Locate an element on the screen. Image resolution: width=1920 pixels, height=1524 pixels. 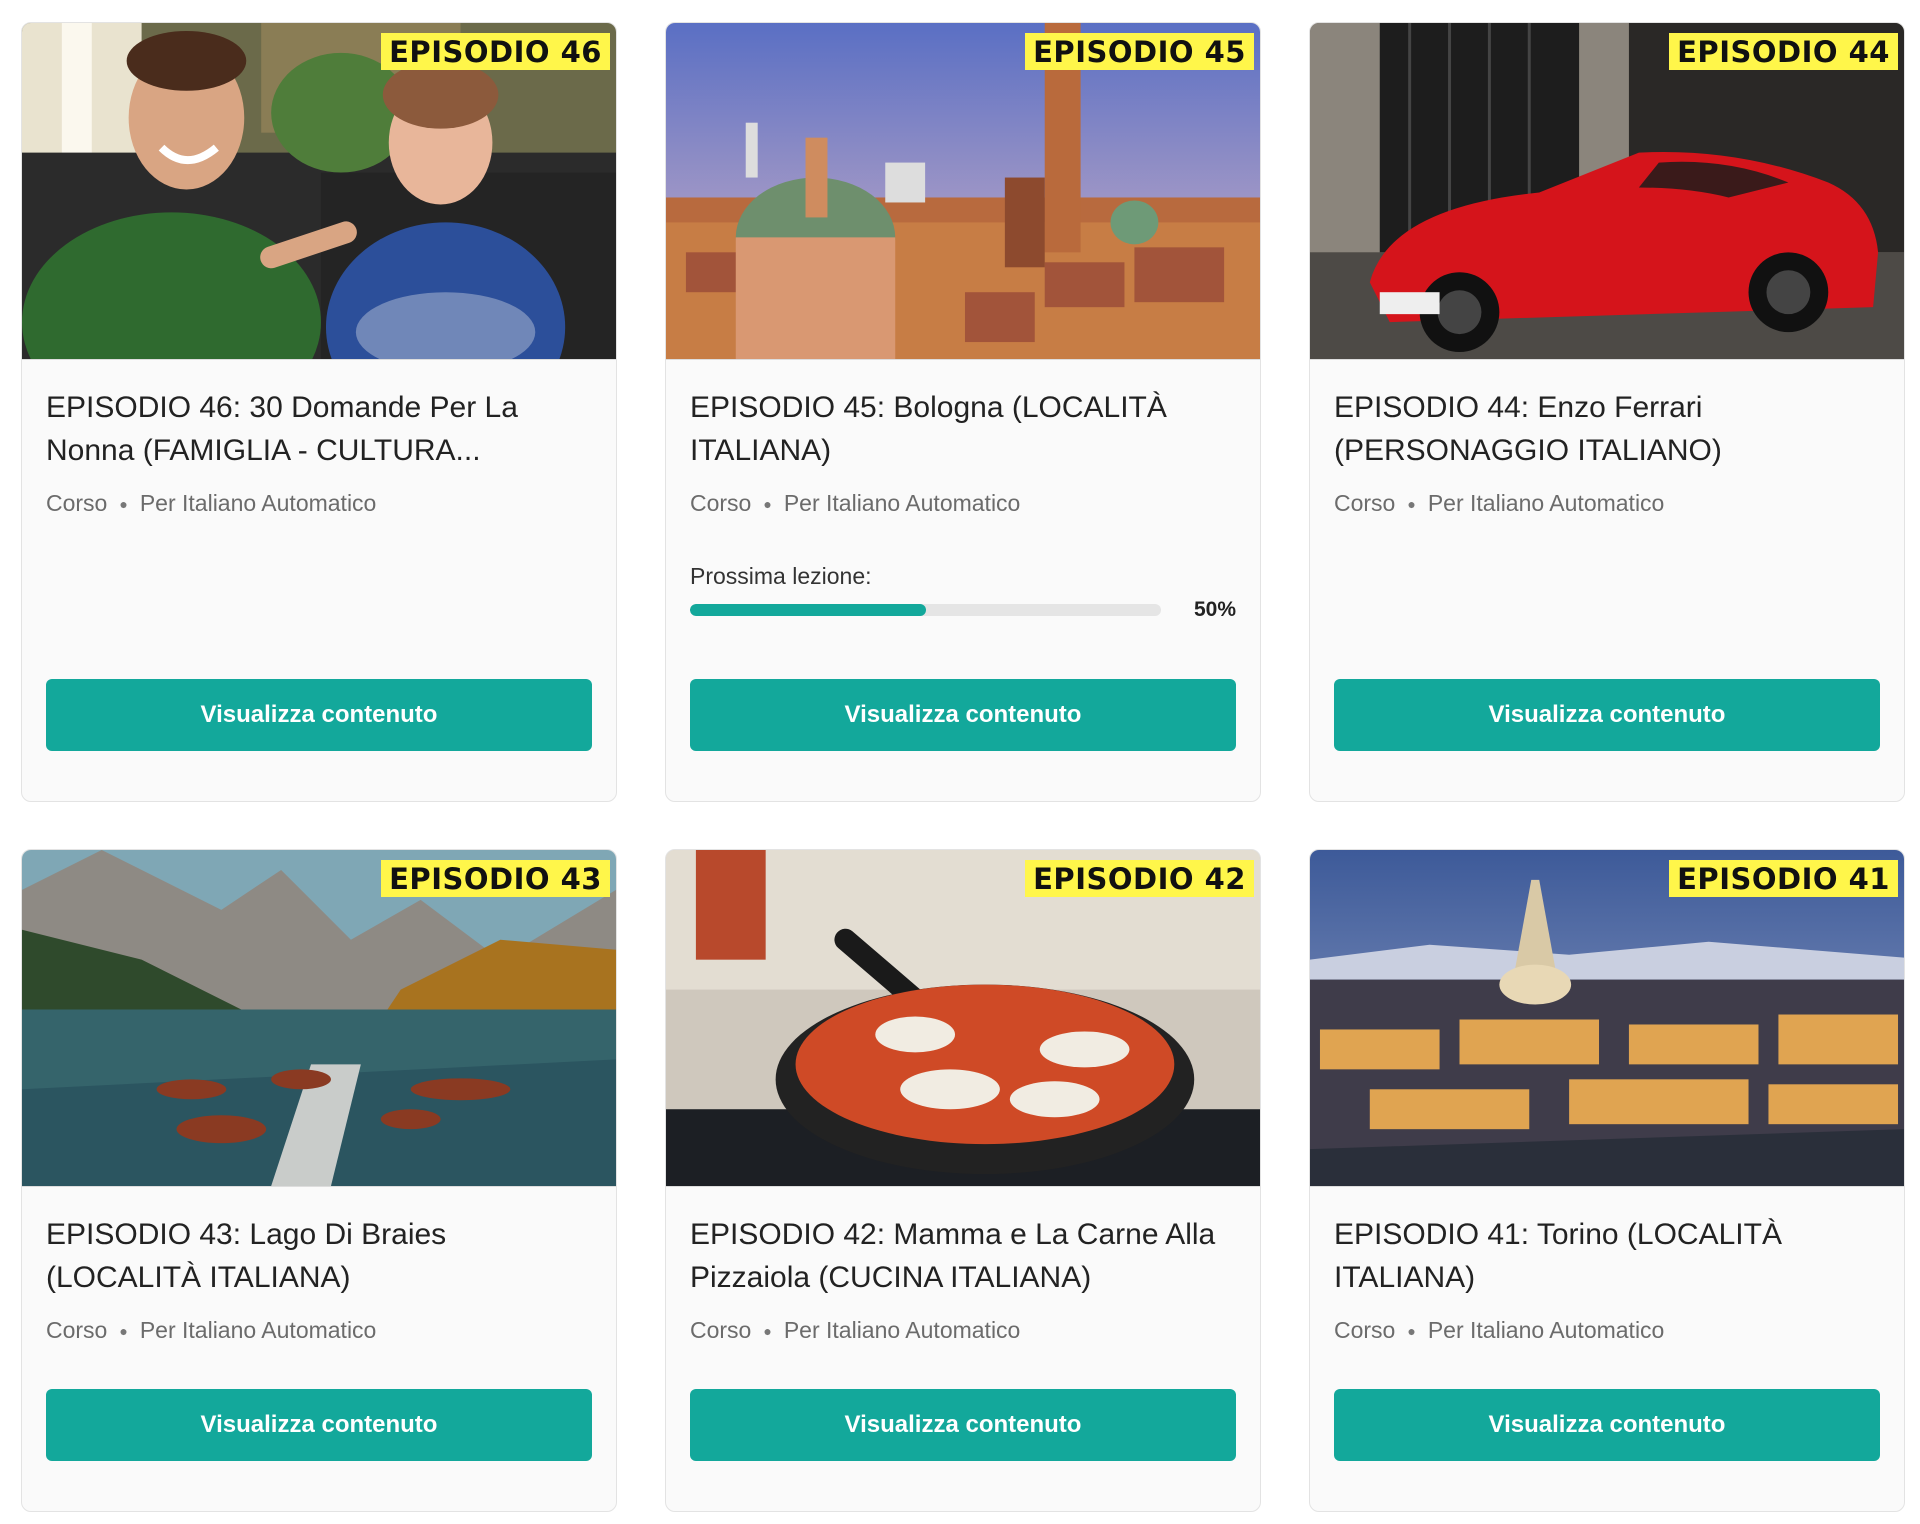
photo-turin-night-skyline is located at coordinates (1607, 1018).